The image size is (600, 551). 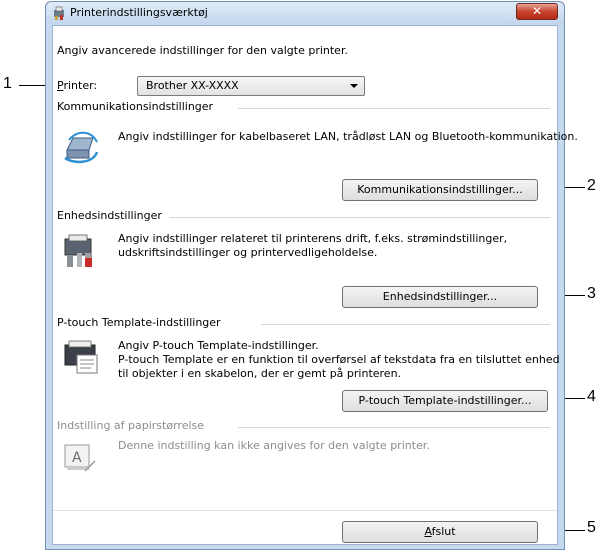 What do you see at coordinates (59, 13) in the screenshot?
I see `printer-tool-icon` at bounding box center [59, 13].